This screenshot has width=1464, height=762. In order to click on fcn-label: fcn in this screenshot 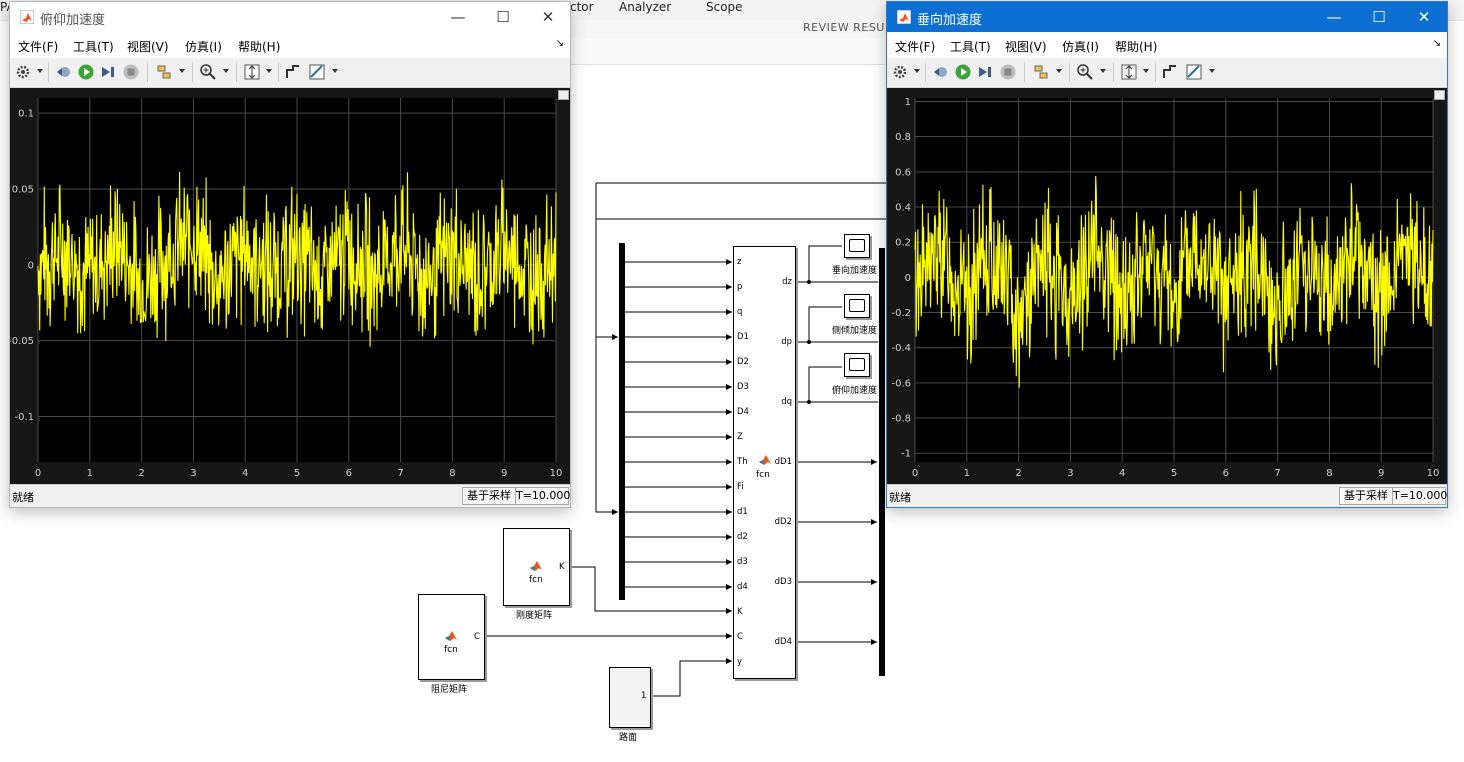, I will do `click(536, 580)`.